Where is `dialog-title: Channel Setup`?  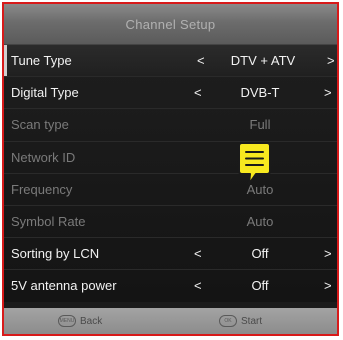
dialog-title: Channel Setup is located at coordinates (170, 24).